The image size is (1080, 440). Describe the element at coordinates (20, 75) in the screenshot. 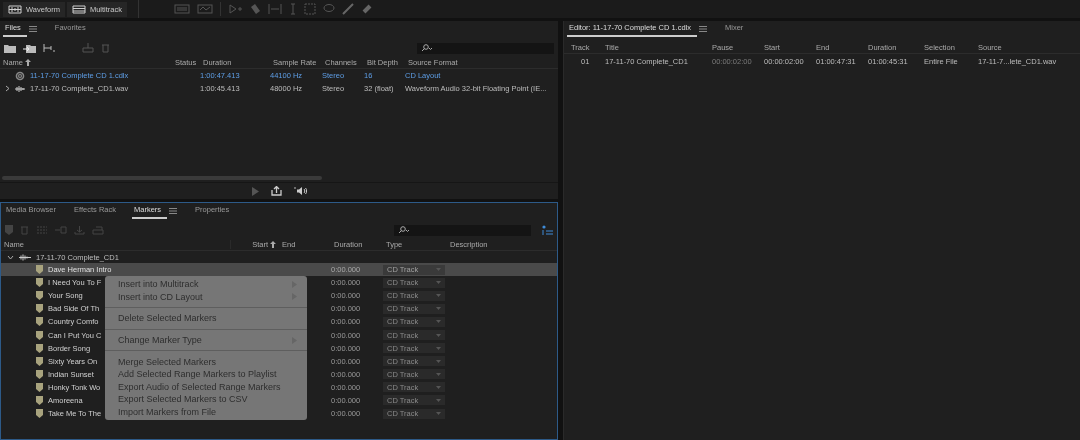

I see `disc-icon` at that location.